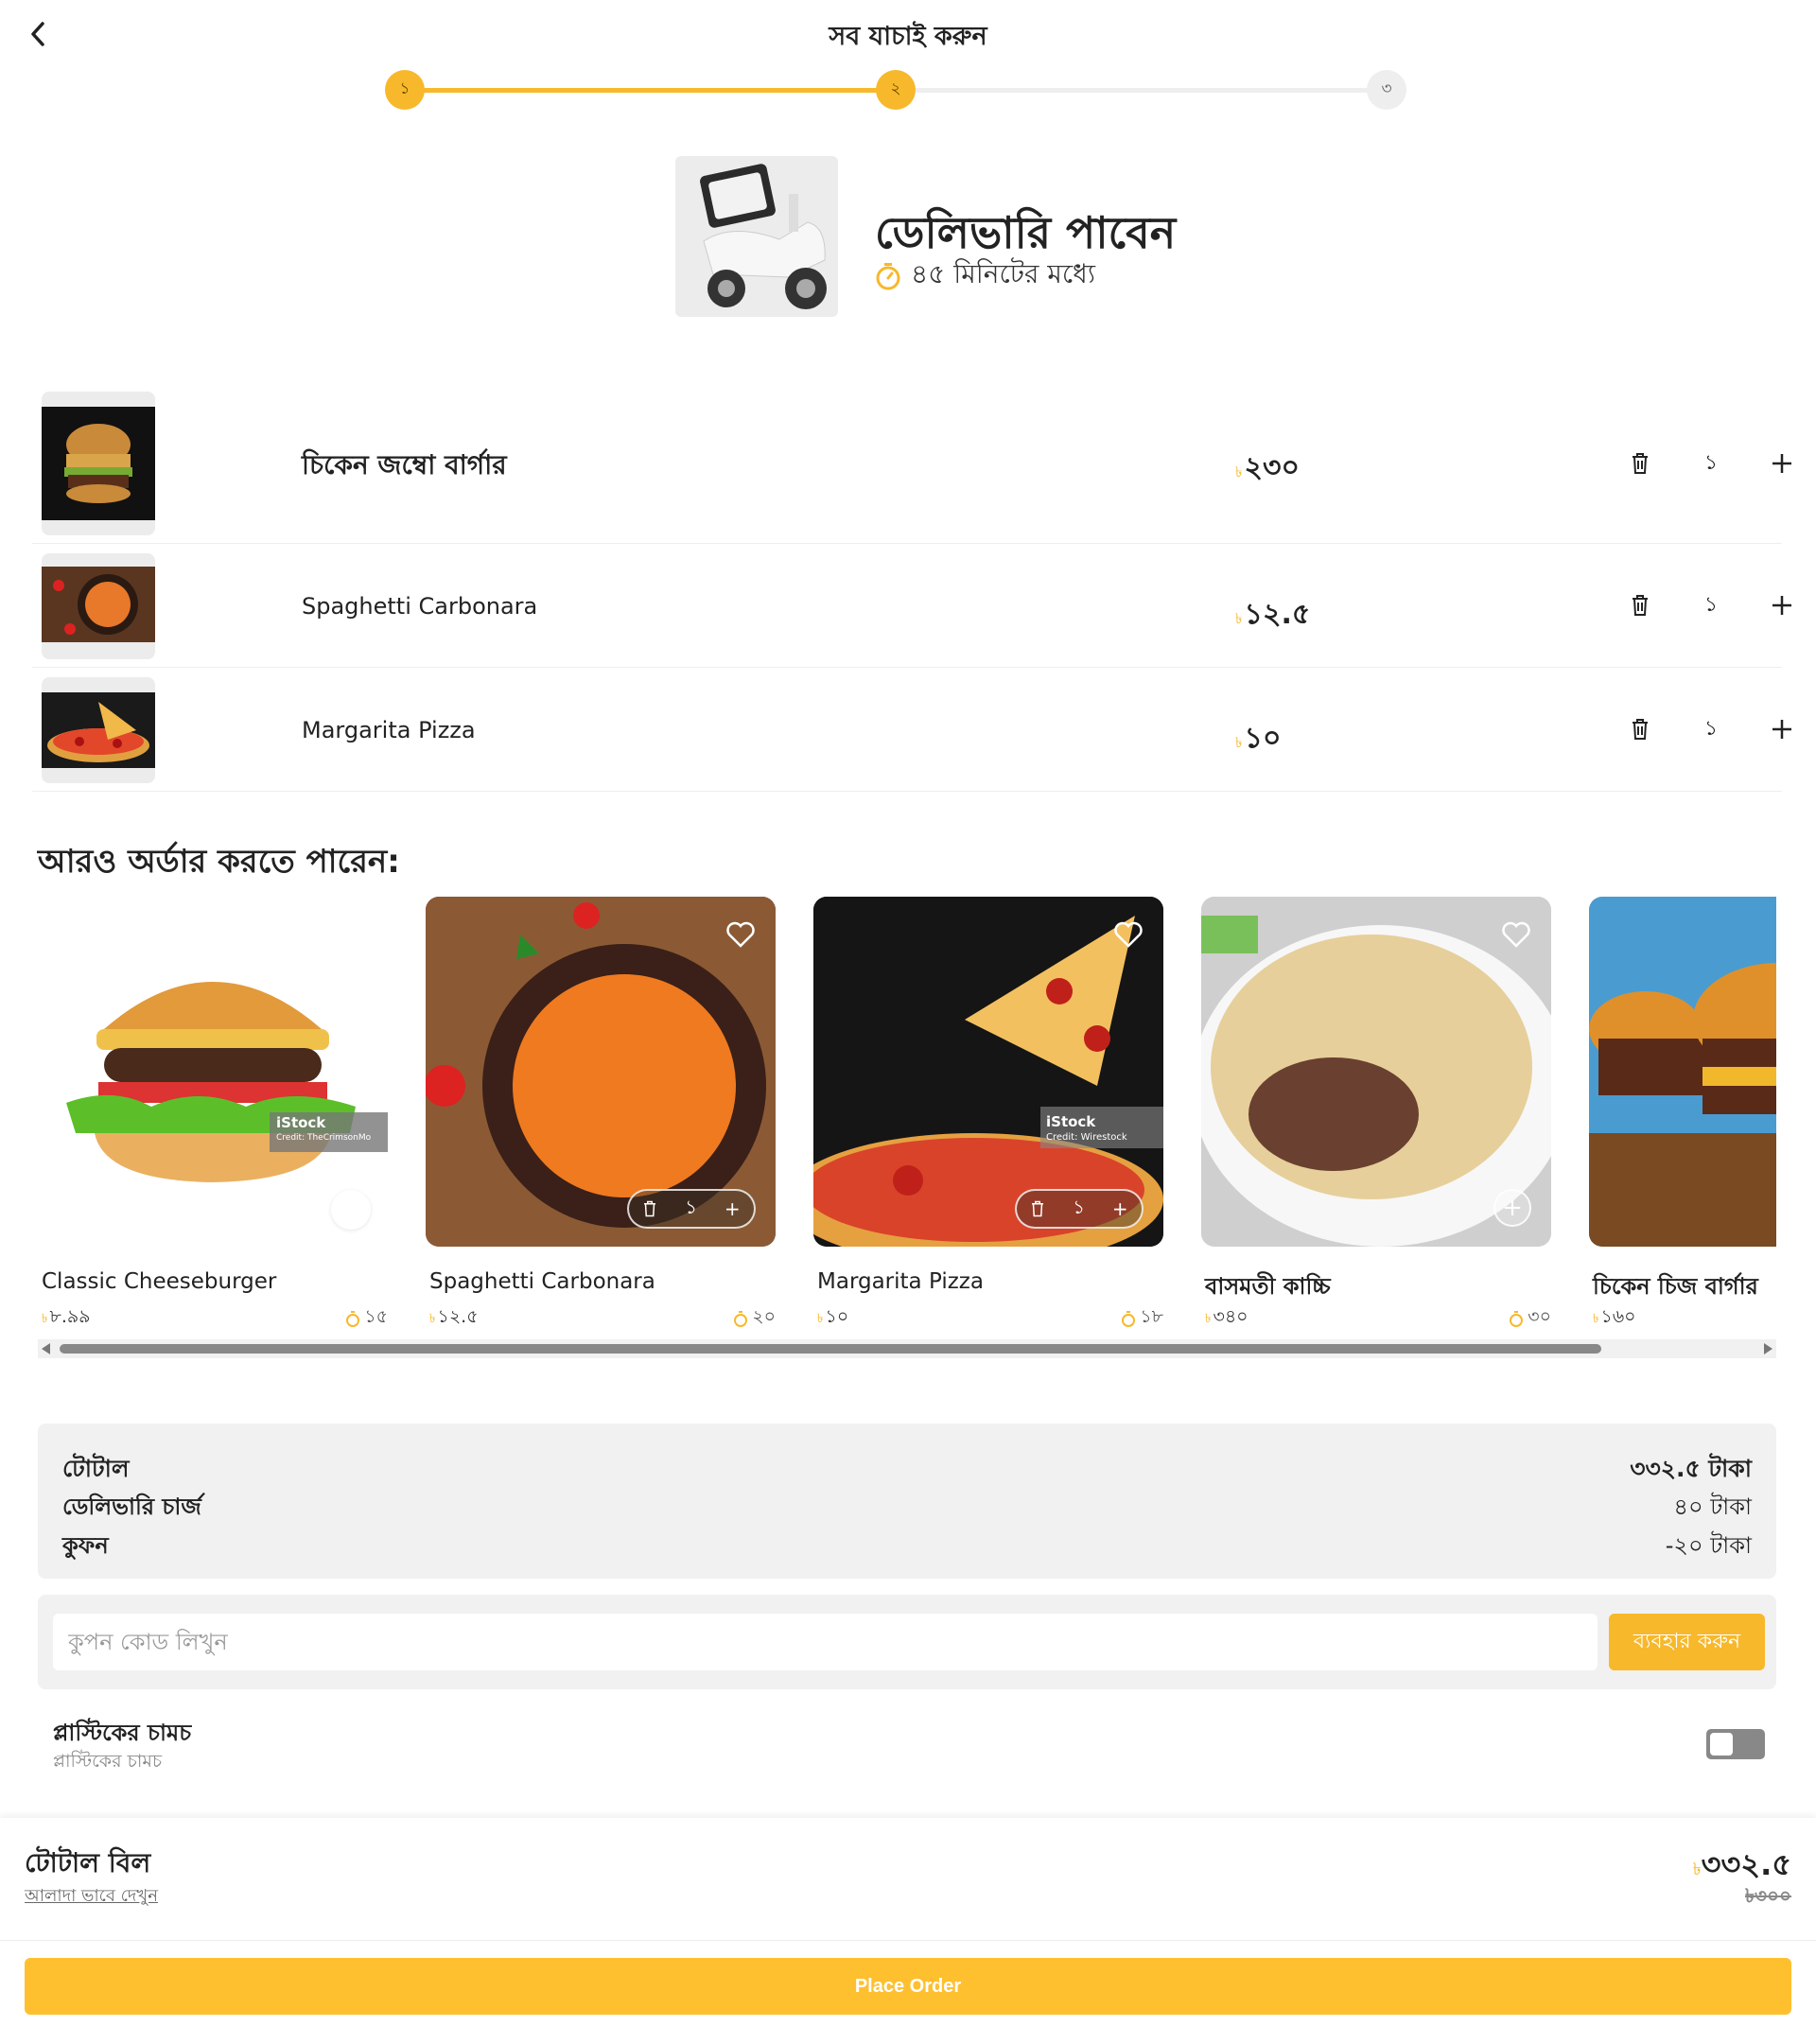 The image size is (1816, 2044). What do you see at coordinates (376, 1316) in the screenshot?
I see `suggestion-time-value: ১৫` at bounding box center [376, 1316].